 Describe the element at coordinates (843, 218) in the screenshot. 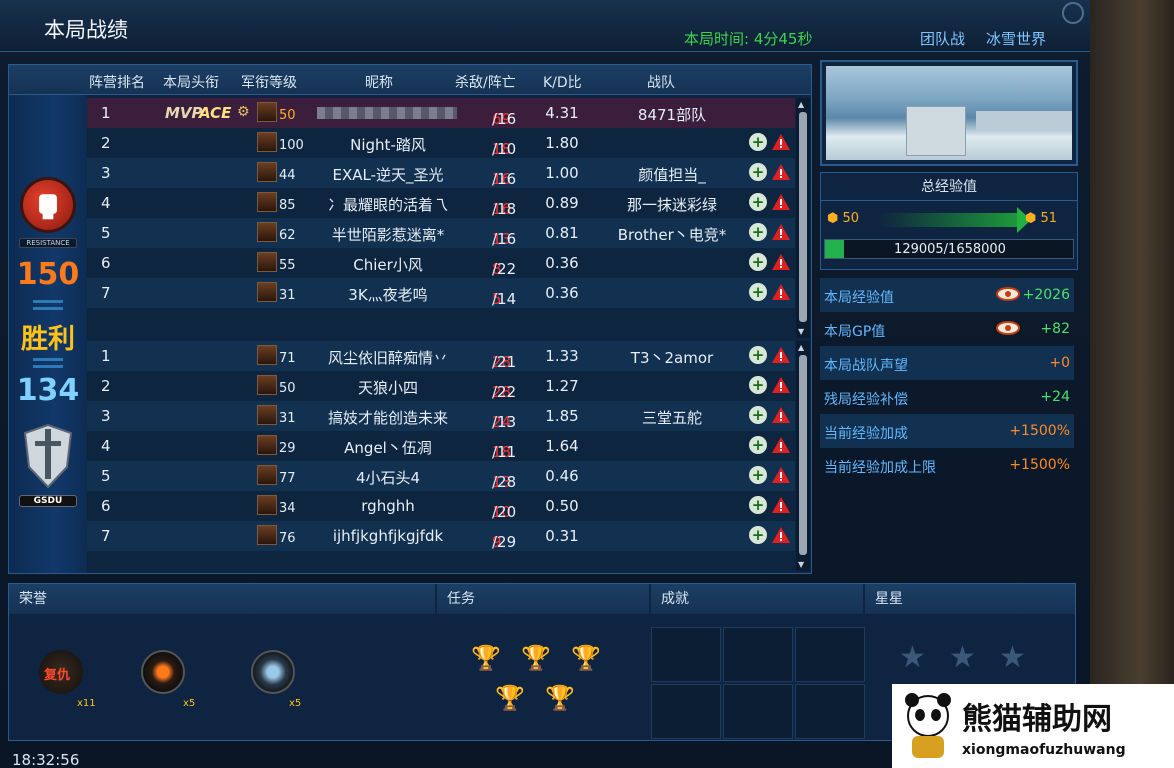

I see `from-level: ⬢ 50` at that location.